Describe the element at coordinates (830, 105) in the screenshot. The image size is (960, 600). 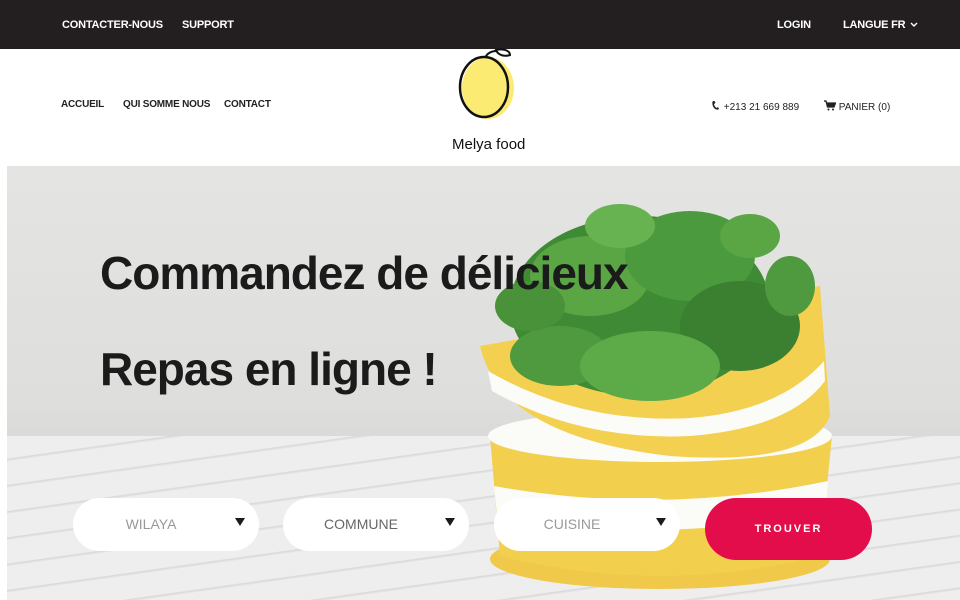
I see `cart-icon` at that location.